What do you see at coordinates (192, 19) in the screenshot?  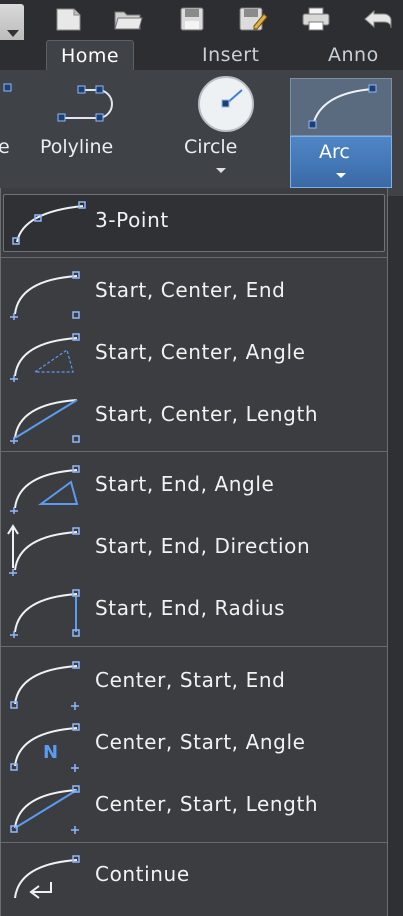 I see `save-icon` at bounding box center [192, 19].